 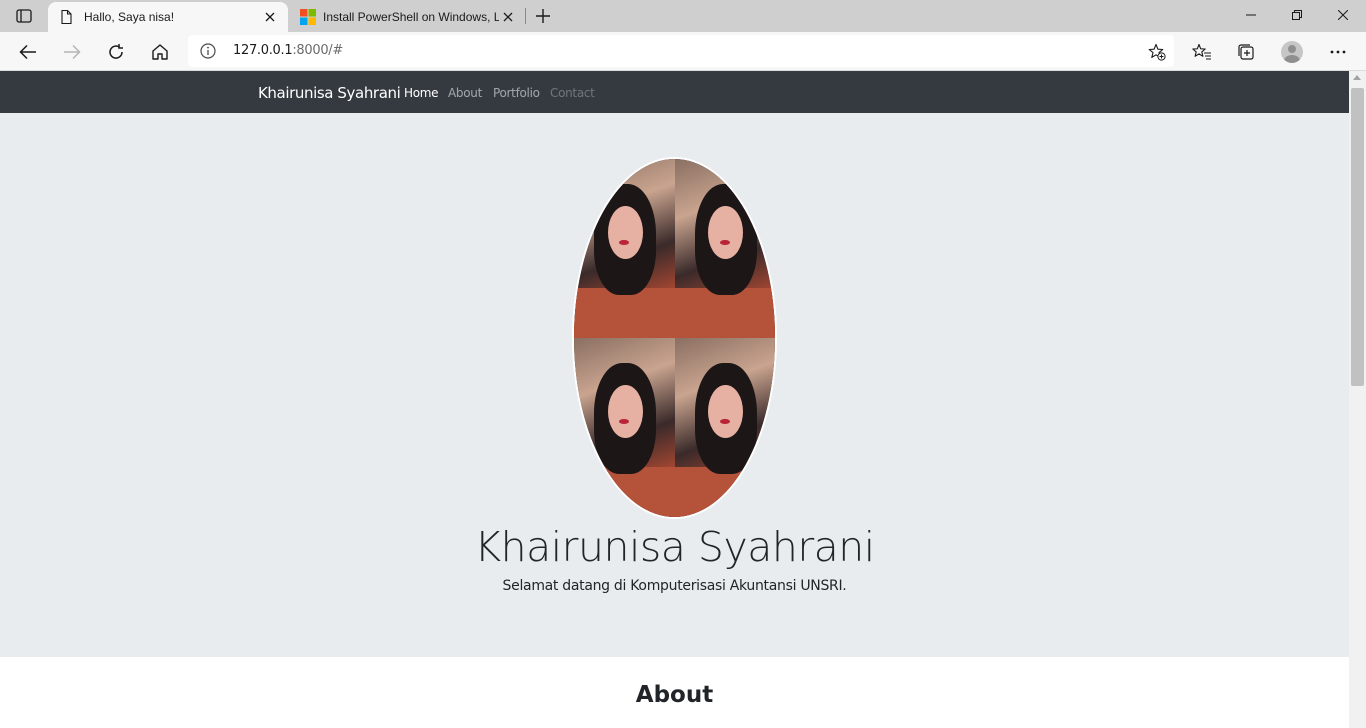 I want to click on more-icon, so click(x=1338, y=52).